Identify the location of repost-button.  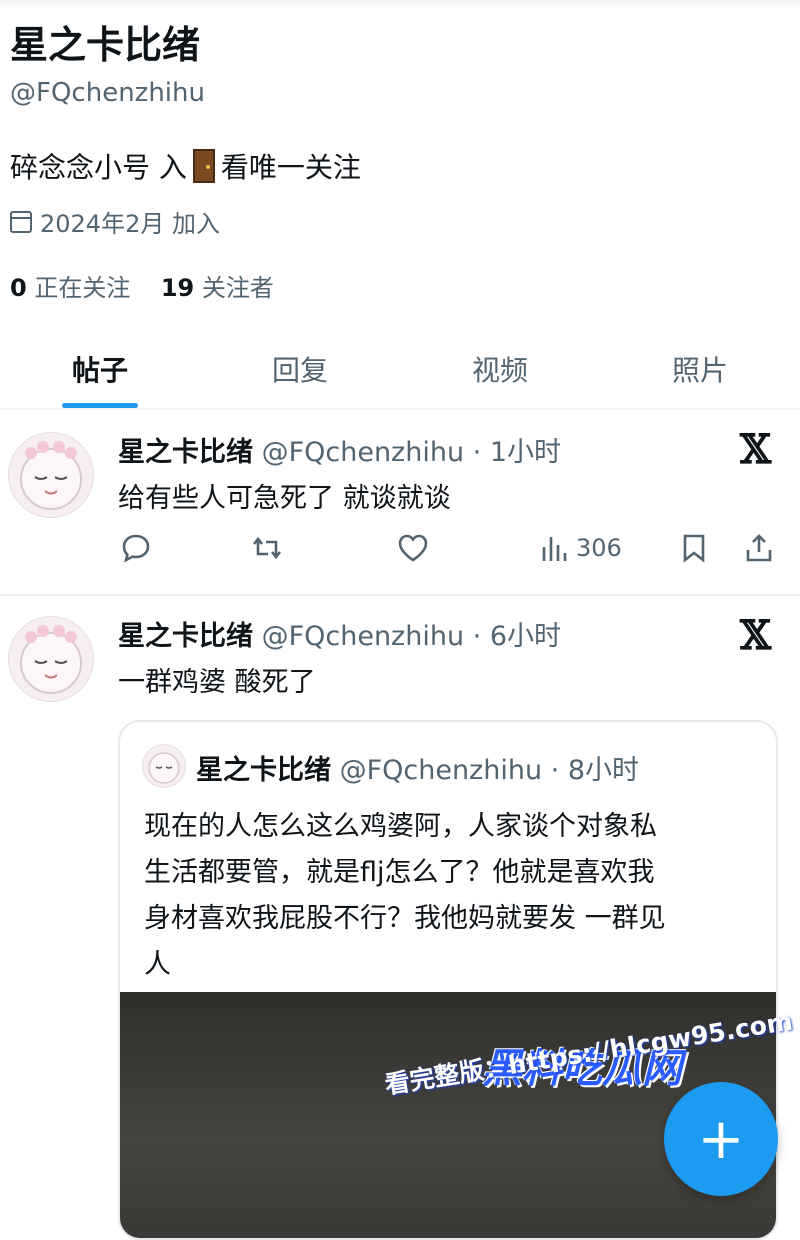
(267, 548).